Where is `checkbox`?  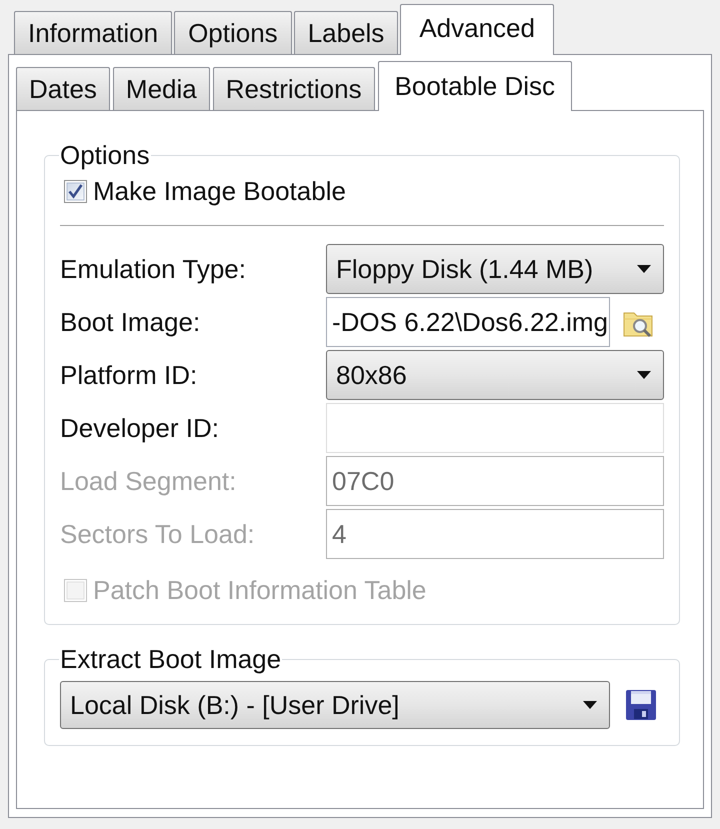 checkbox is located at coordinates (75, 191).